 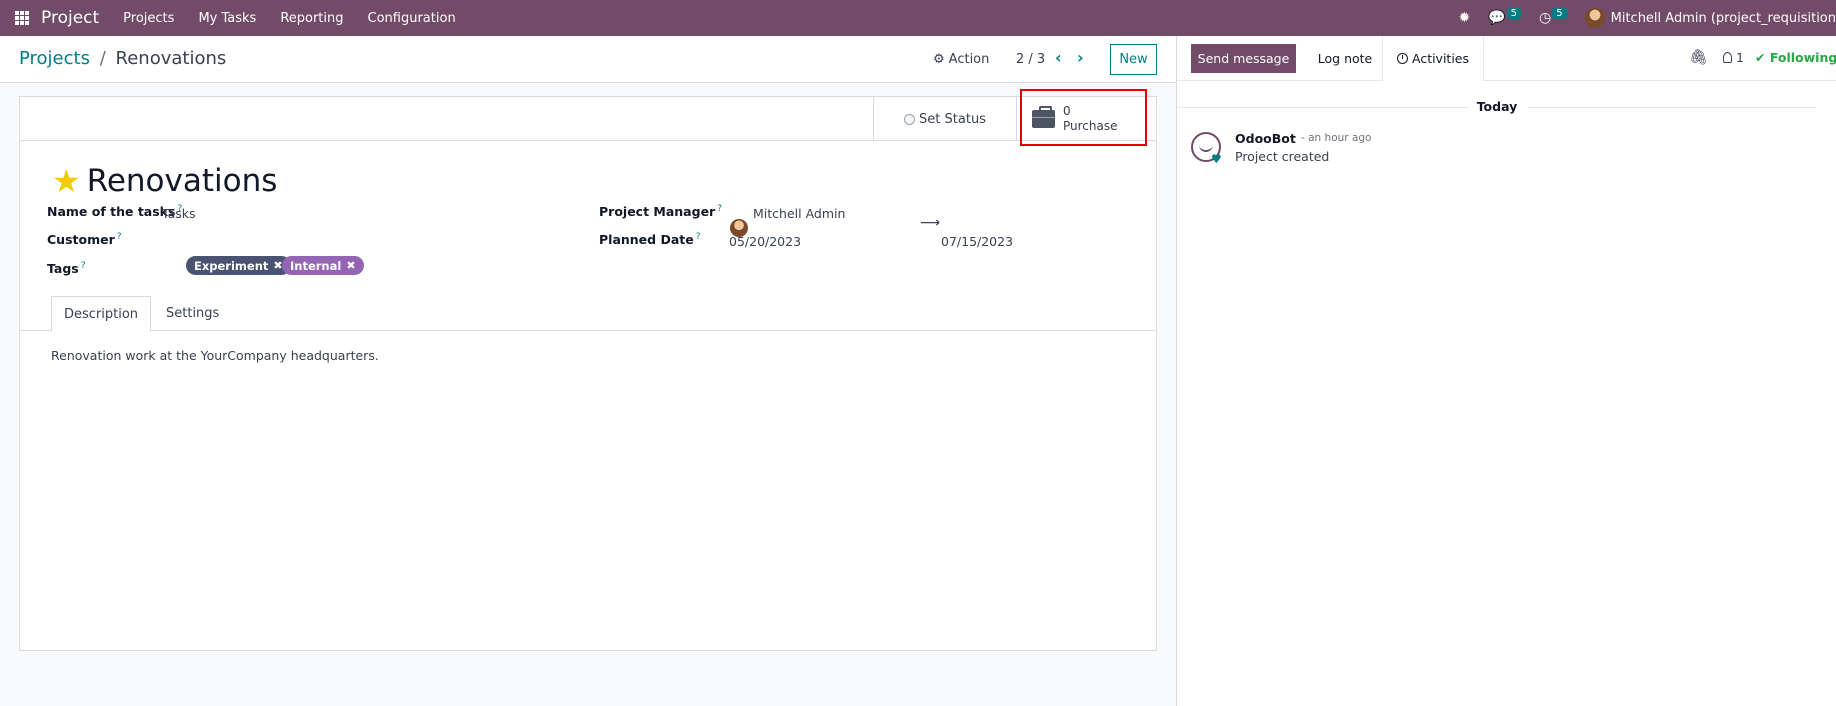 I want to click on status-radio-icon, so click(x=910, y=119).